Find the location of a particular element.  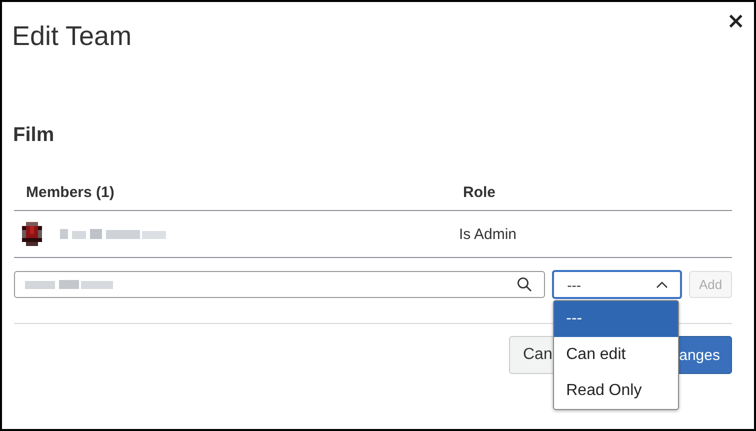

dropdown-option: --- is located at coordinates (616, 319).